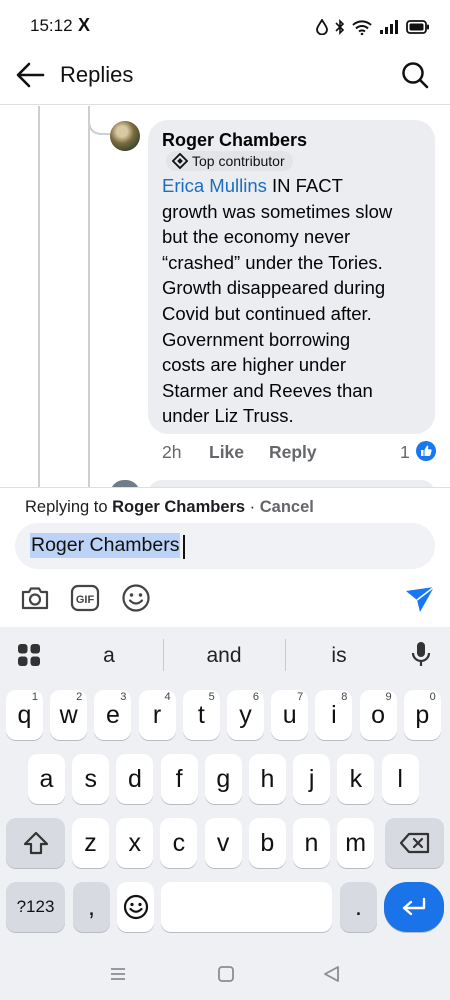 The width and height of the screenshot is (450, 1000). I want to click on key-label: g, so click(223, 778).